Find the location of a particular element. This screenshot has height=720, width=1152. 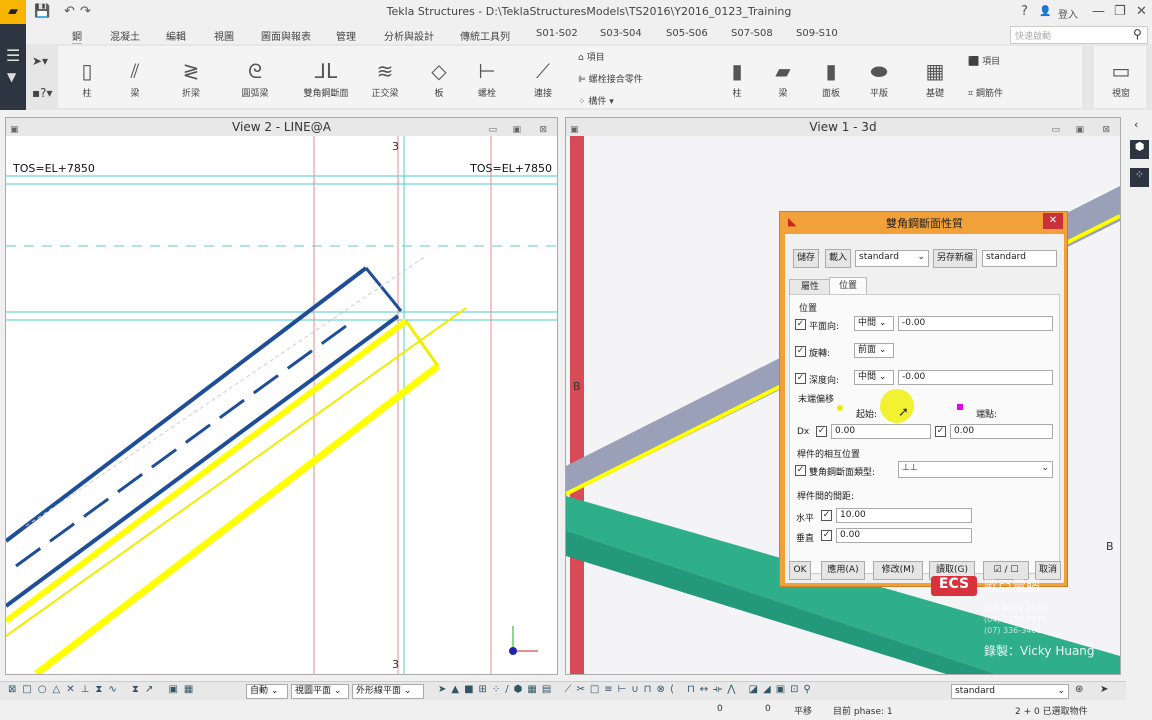

polybeam-button: ≷ 折梁 is located at coordinates (191, 77).